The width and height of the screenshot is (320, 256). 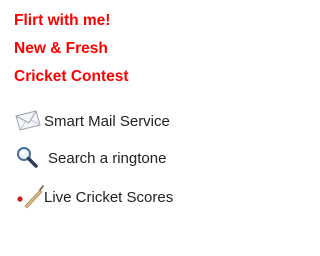 I want to click on service-label-search-ringtone: Search a ringtone, so click(x=107, y=158).